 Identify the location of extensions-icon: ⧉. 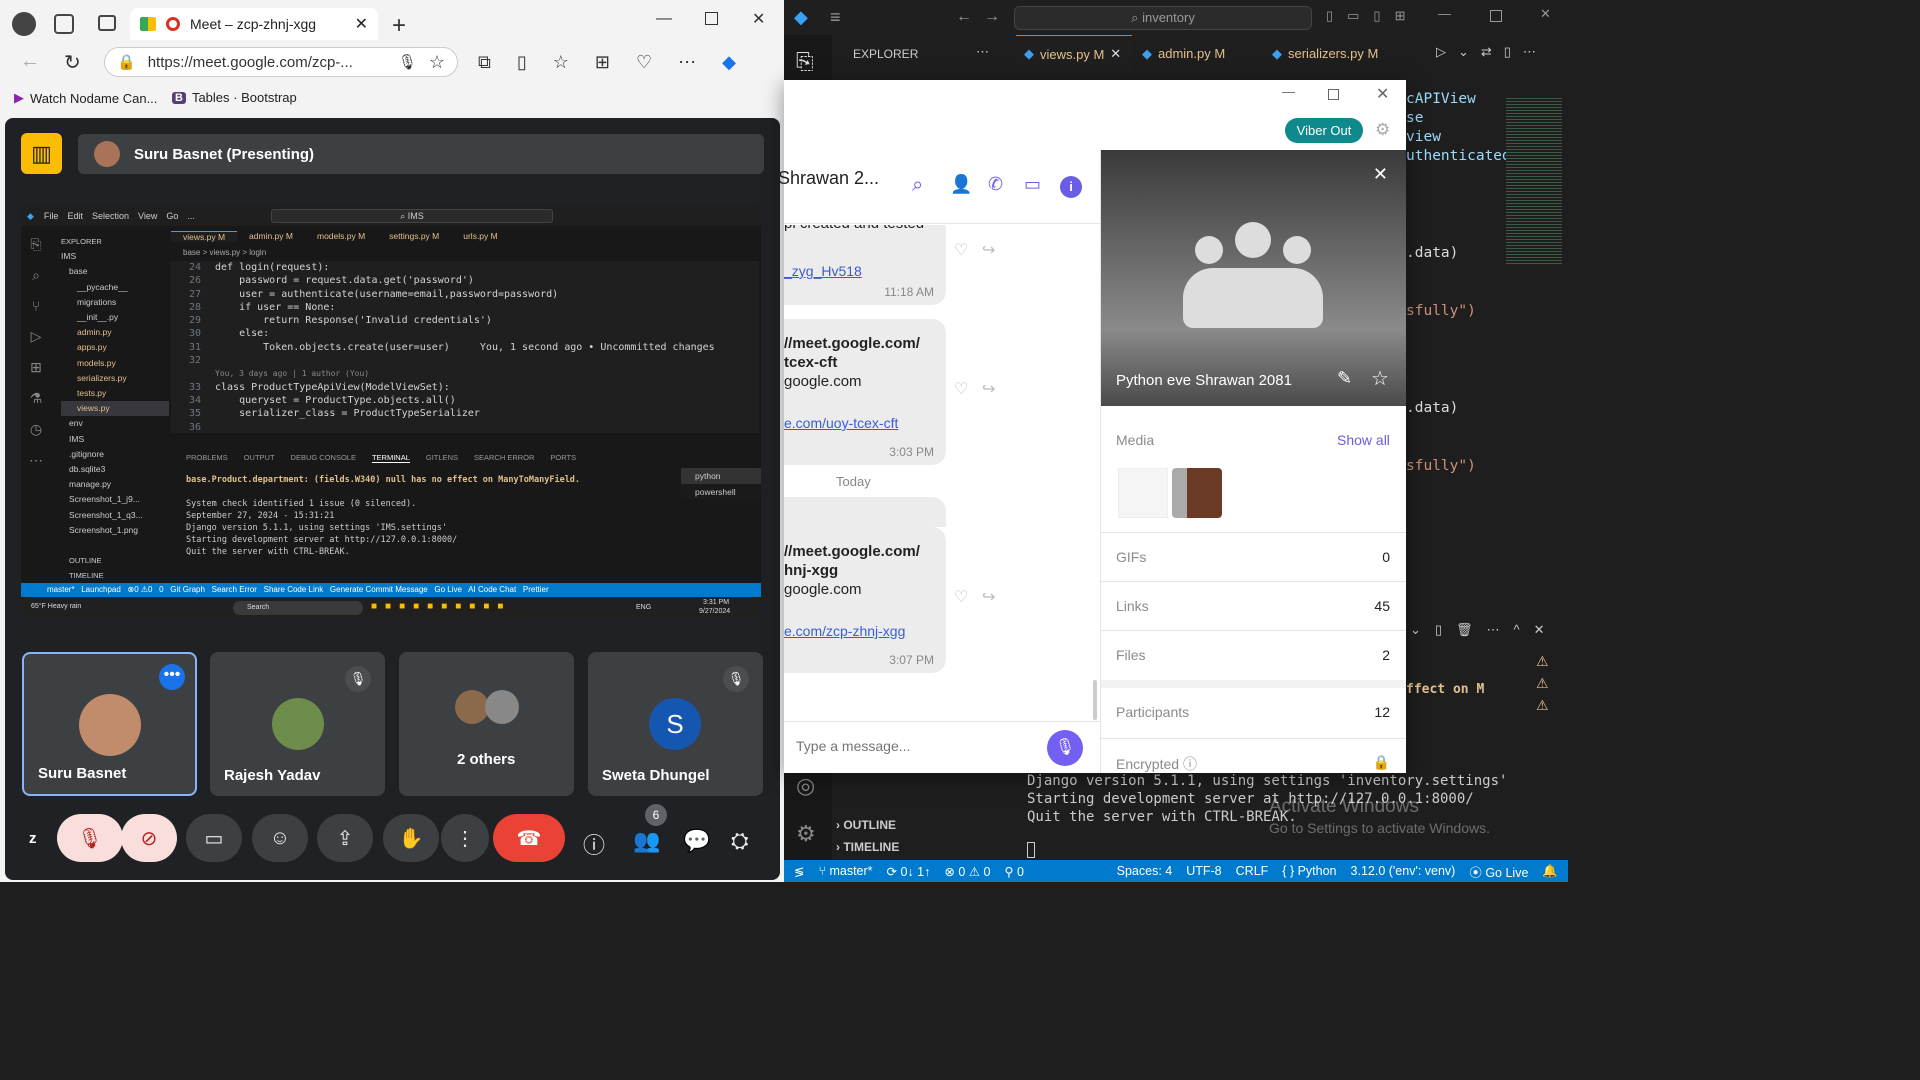
(484, 62).